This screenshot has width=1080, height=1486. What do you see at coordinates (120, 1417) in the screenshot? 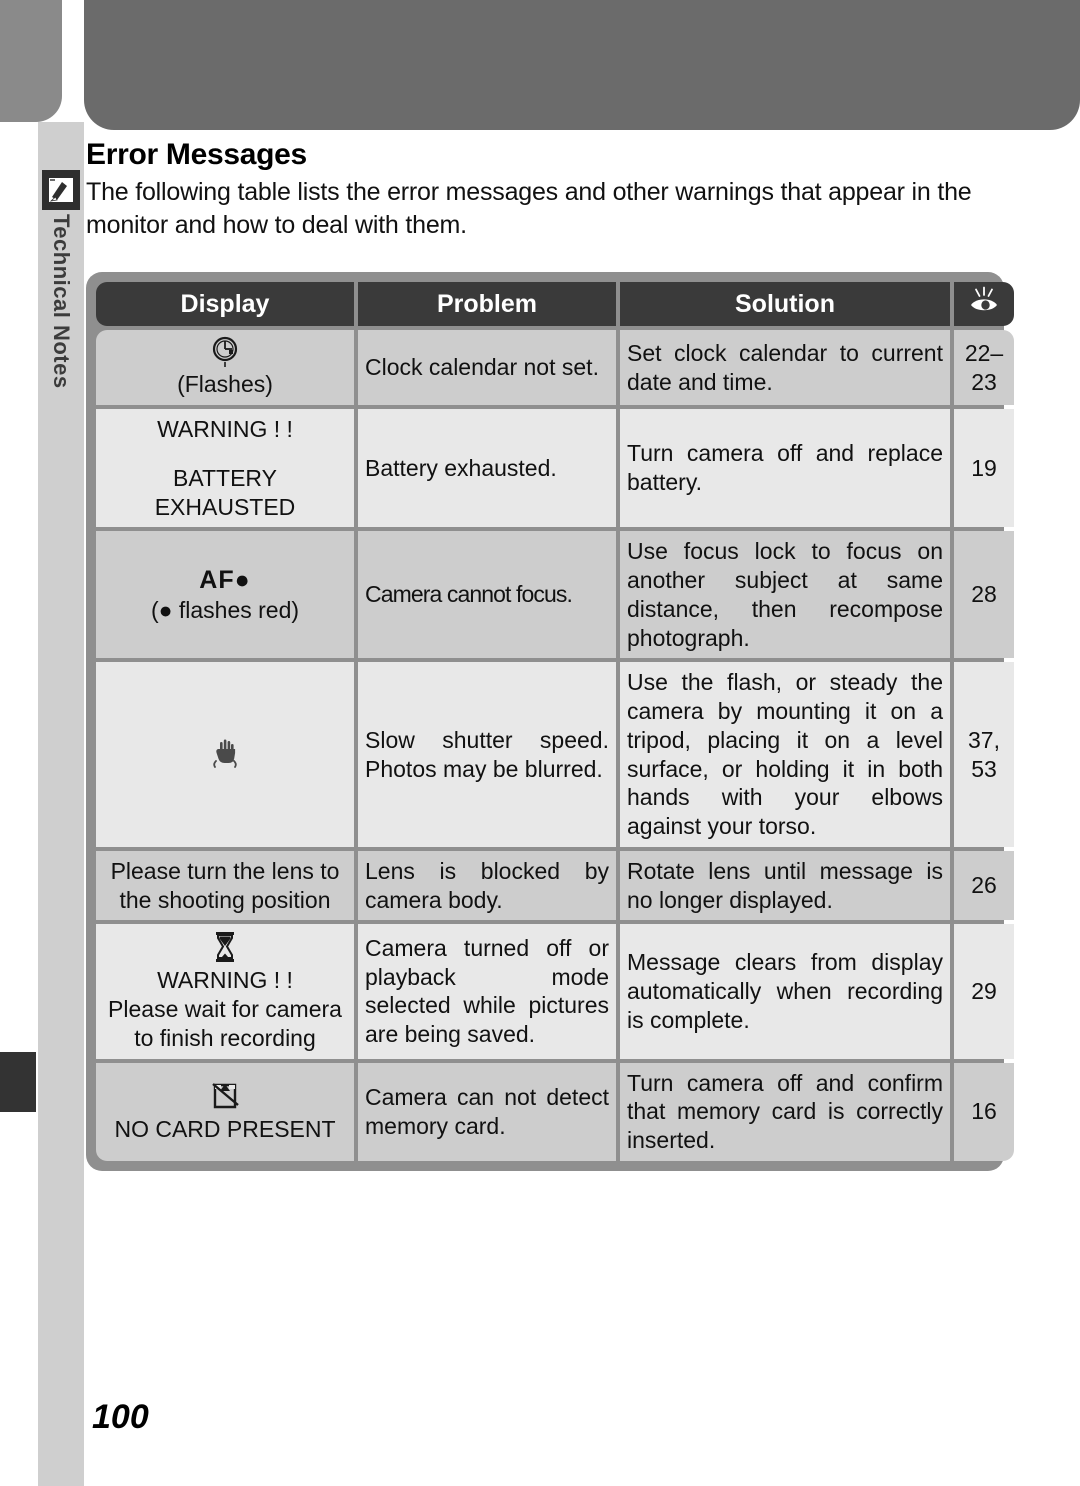
I see `page-number: 100` at bounding box center [120, 1417].